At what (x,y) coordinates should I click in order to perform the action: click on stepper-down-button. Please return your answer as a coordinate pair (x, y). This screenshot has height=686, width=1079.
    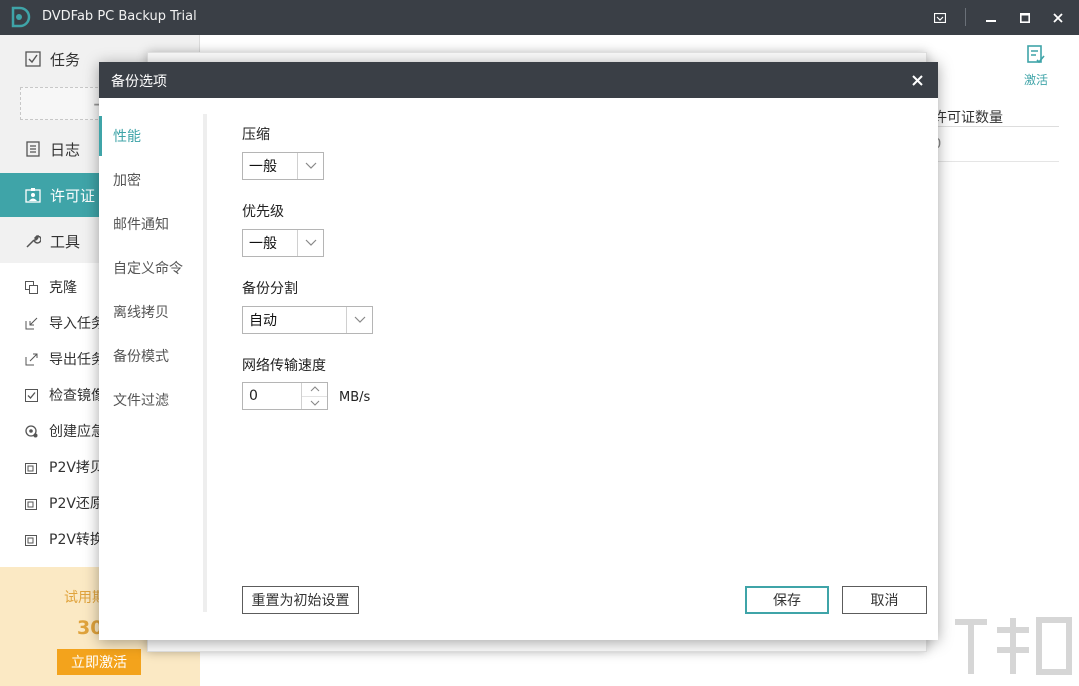
    Looking at the image, I should click on (314, 403).